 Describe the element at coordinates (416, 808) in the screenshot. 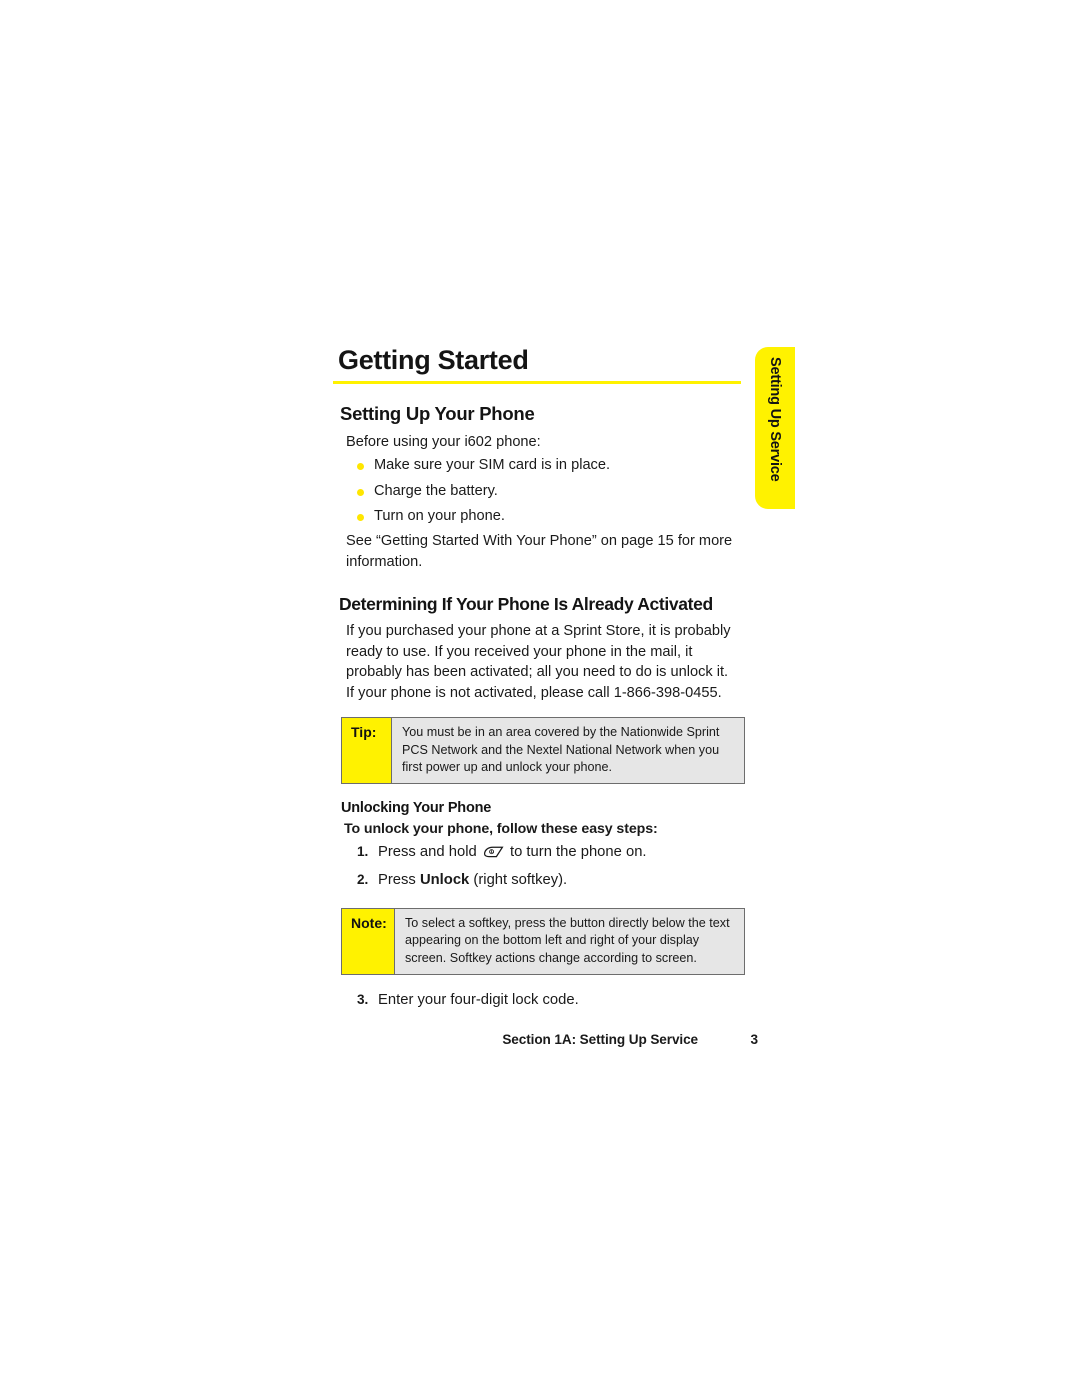

I see `heading-unlocking-your-phone: Unlocking Your Phone` at that location.